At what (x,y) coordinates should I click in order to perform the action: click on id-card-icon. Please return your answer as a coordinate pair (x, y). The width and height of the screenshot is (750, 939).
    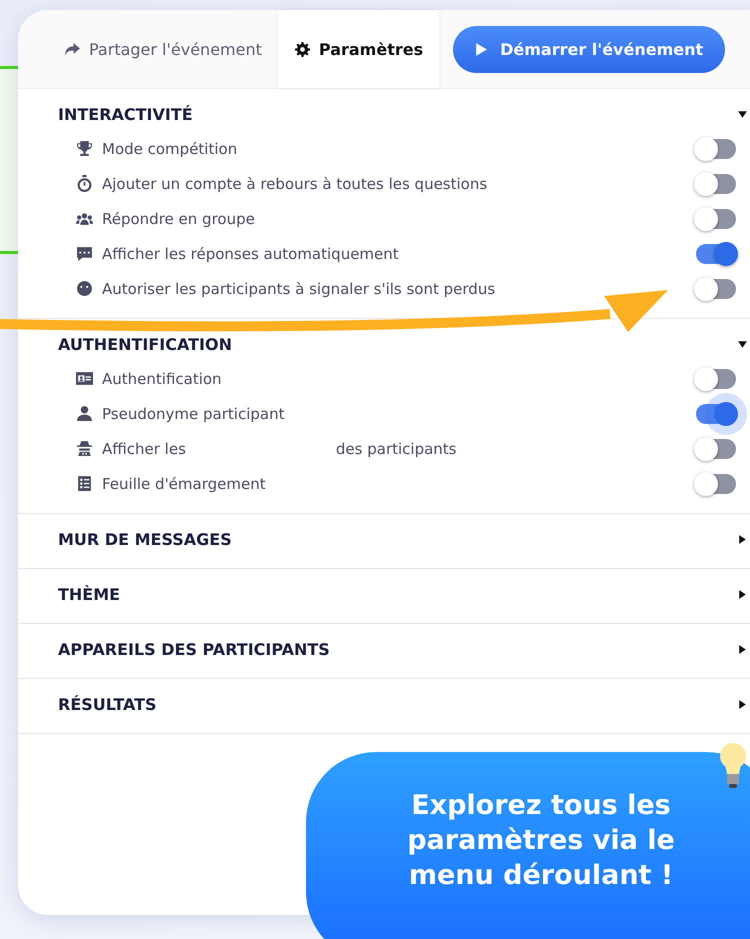
    Looking at the image, I should click on (84, 378).